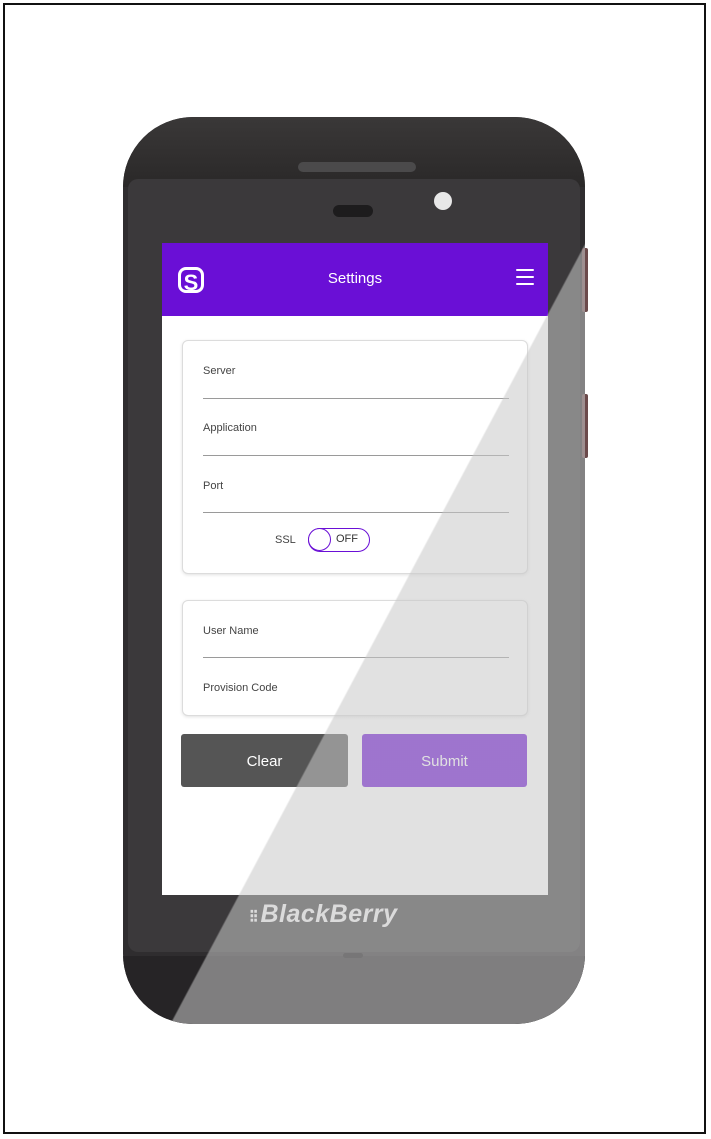  What do you see at coordinates (585, 280) in the screenshot?
I see `side-button-upper` at bounding box center [585, 280].